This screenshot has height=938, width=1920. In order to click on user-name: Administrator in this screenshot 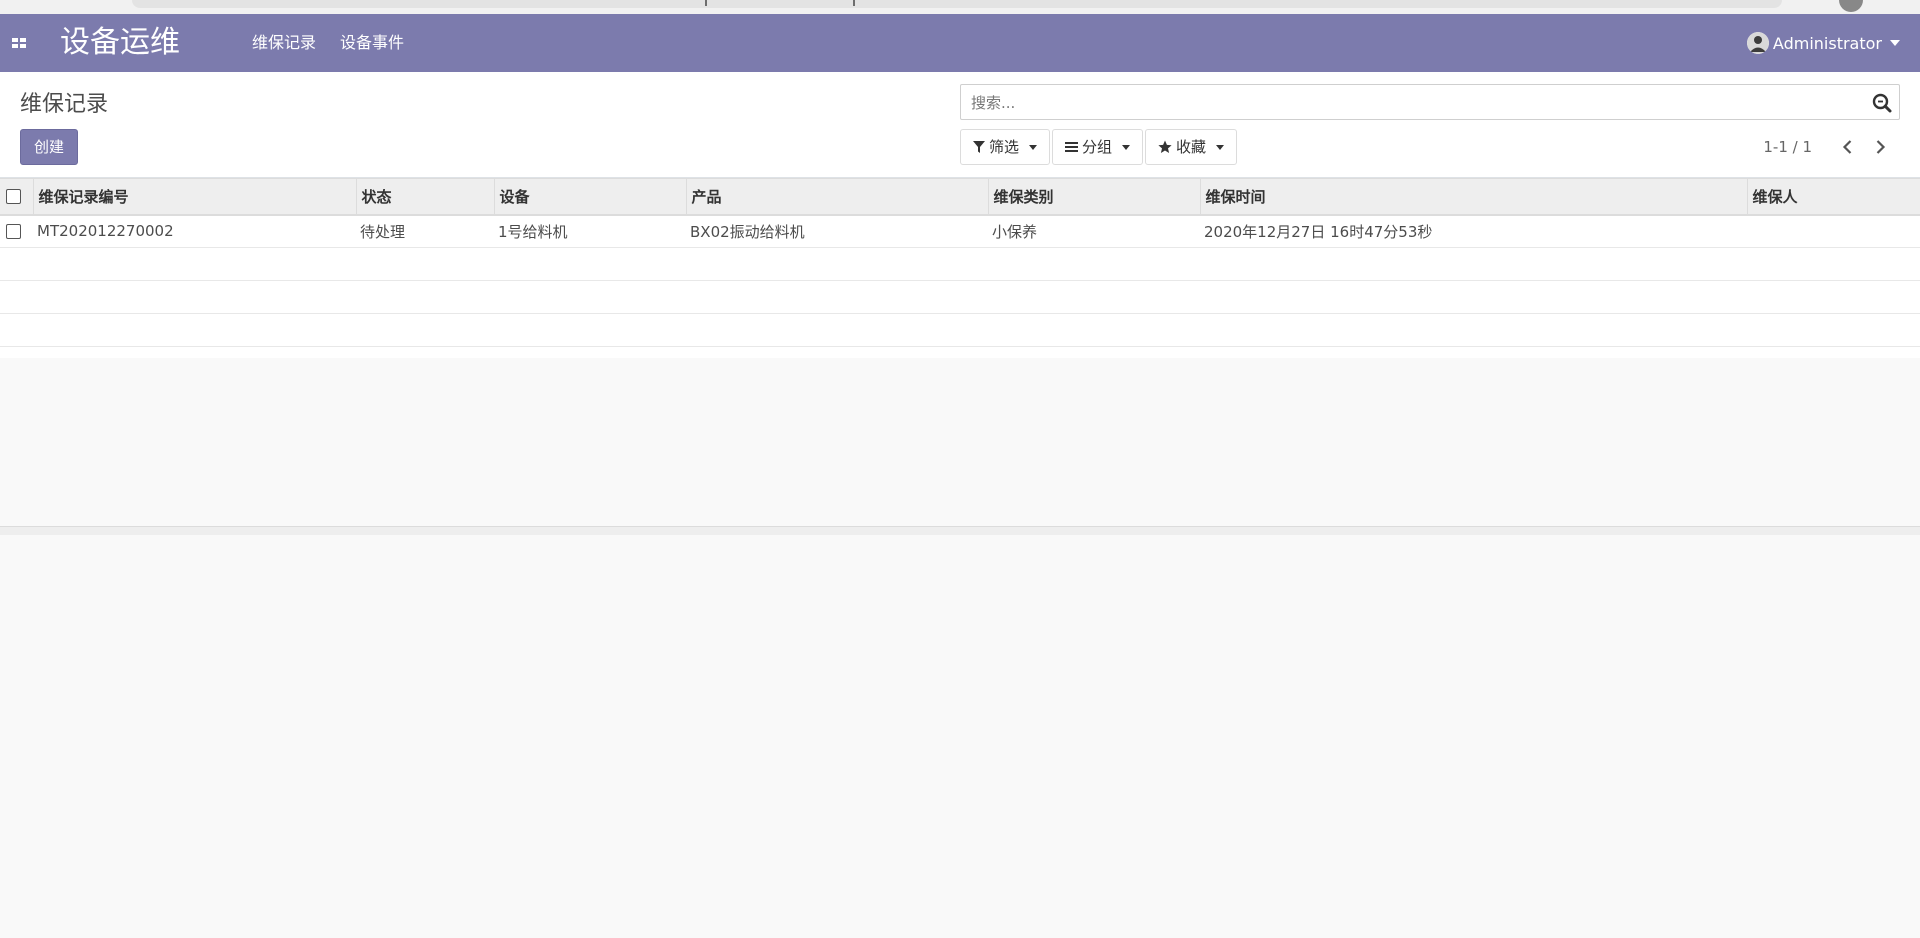, I will do `click(1827, 43)`.